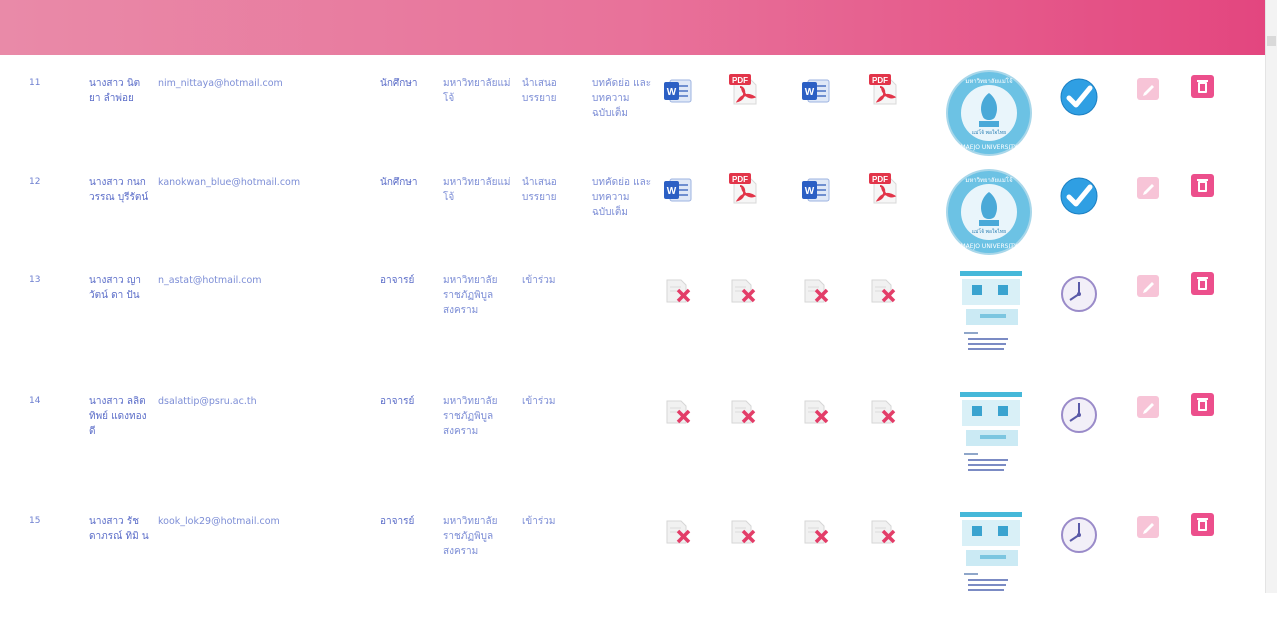  I want to click on scrollbar-thumb, so click(1271, 41).